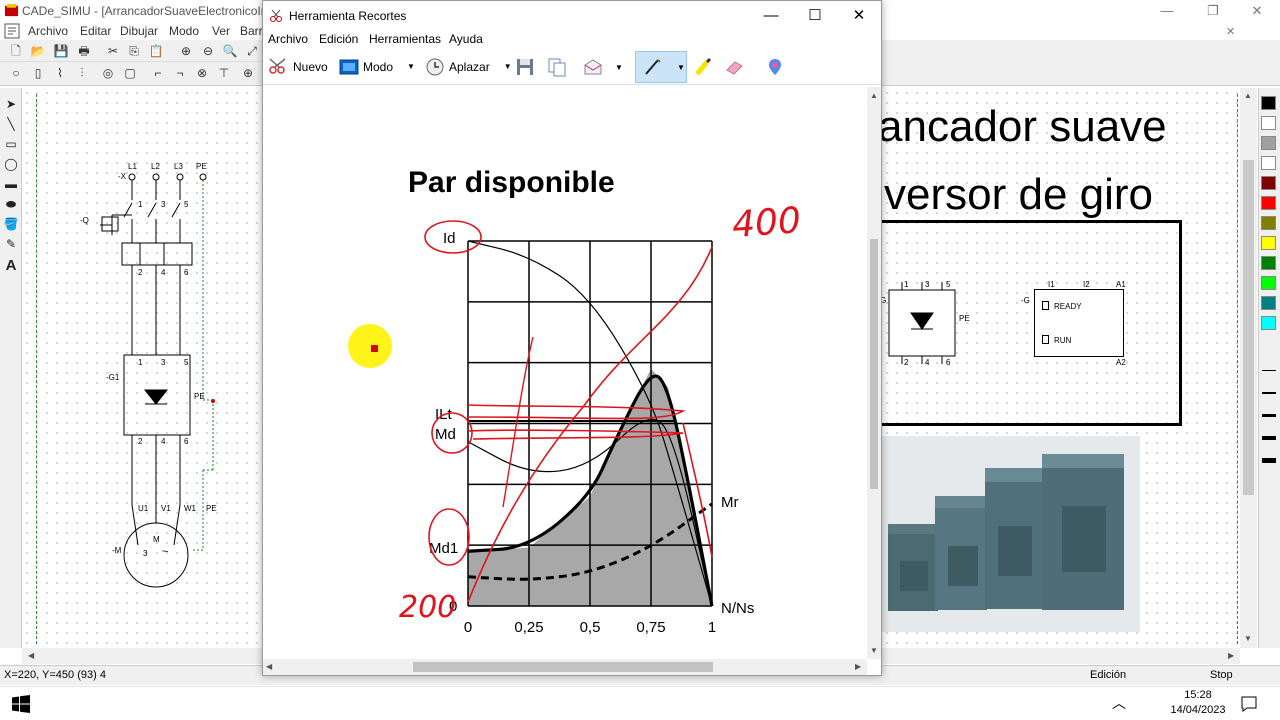 This screenshot has width=1280, height=720. I want to click on cade-close-button: ✕, so click(1257, 11).